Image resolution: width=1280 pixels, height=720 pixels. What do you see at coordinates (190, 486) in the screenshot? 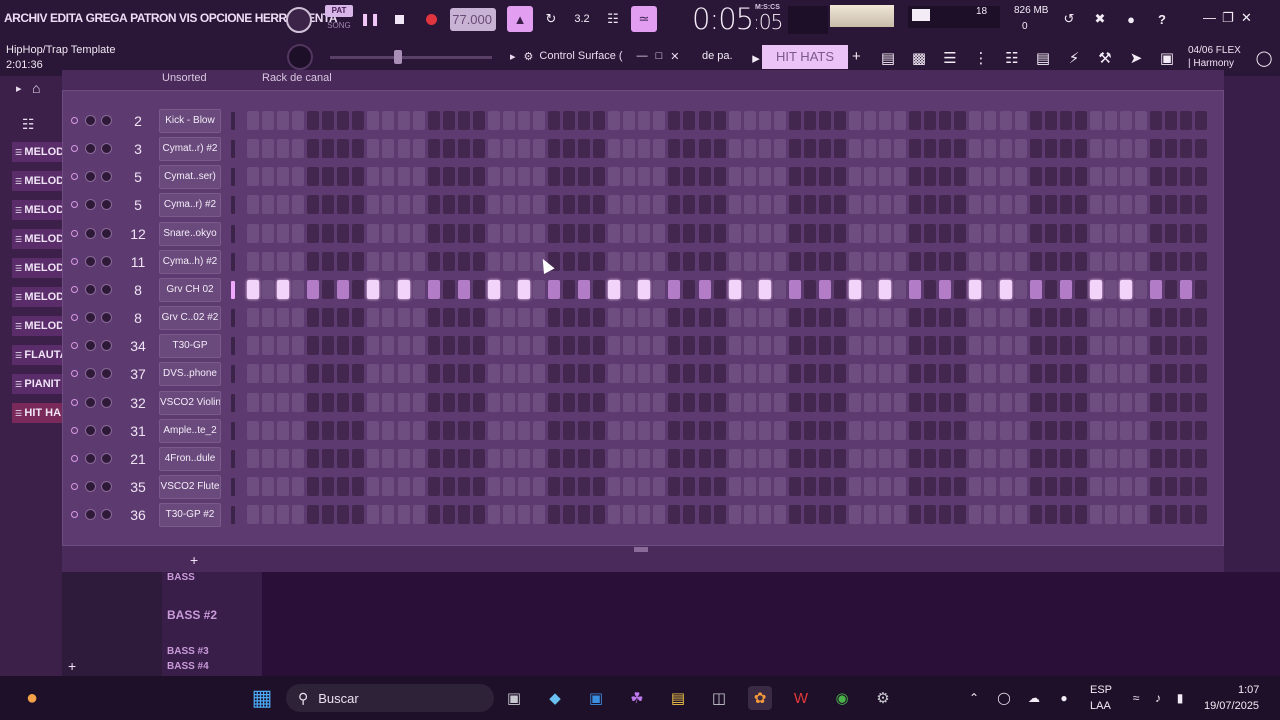
I see `channel-name-button: VSCO2 Flute` at bounding box center [190, 486].